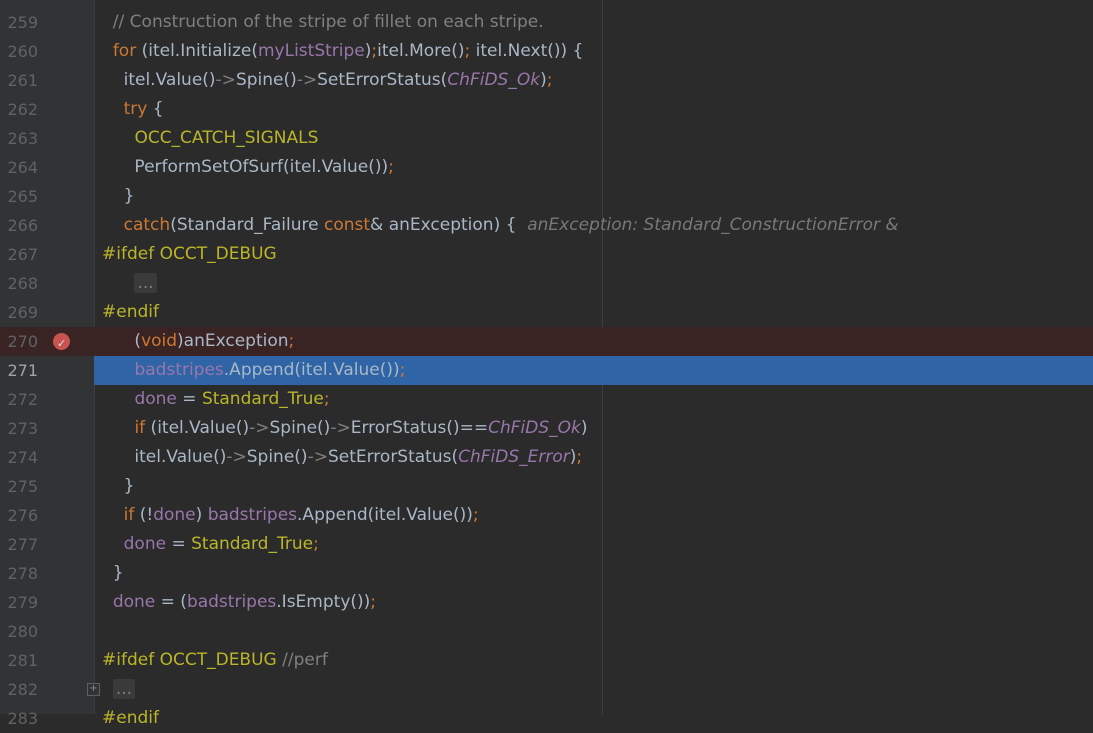 The image size is (1093, 733). Describe the element at coordinates (22, 370) in the screenshot. I see `line-number: 271` at that location.